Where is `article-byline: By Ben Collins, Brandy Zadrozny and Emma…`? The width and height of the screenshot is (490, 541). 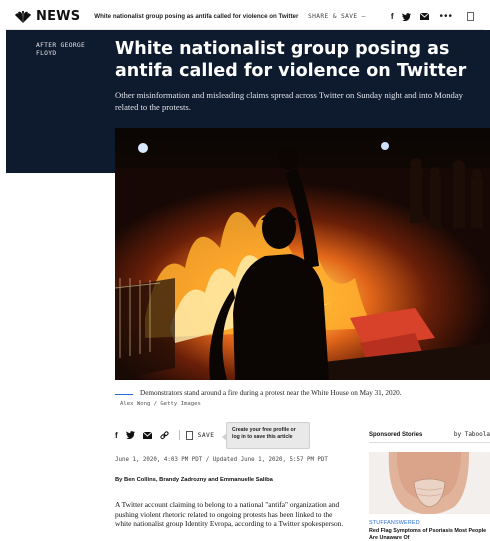 article-byline: By Ben Collins, Brandy Zadrozny and Emma… is located at coordinates (194, 480).